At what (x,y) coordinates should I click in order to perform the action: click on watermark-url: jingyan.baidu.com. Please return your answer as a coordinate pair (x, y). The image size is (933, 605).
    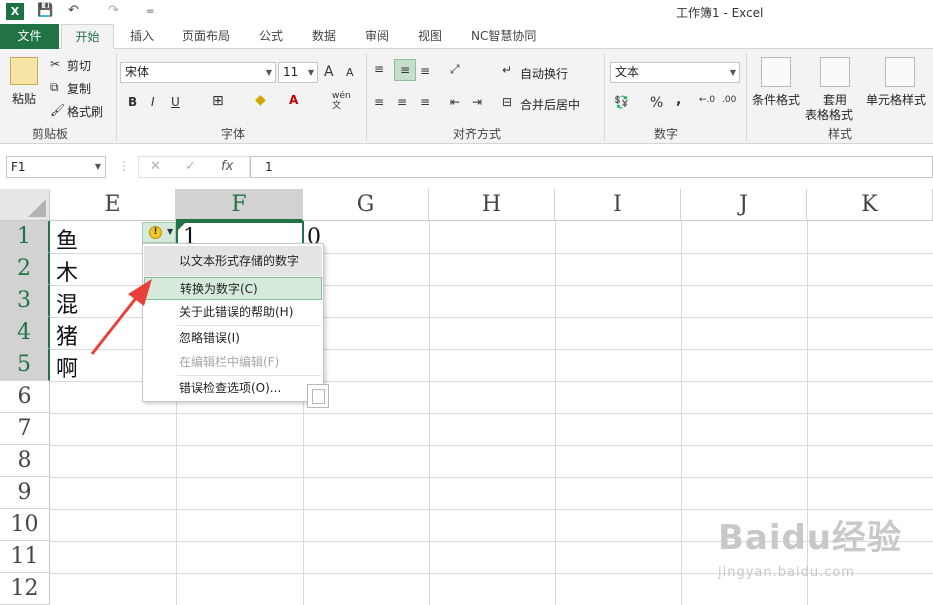
    Looking at the image, I should click on (786, 572).